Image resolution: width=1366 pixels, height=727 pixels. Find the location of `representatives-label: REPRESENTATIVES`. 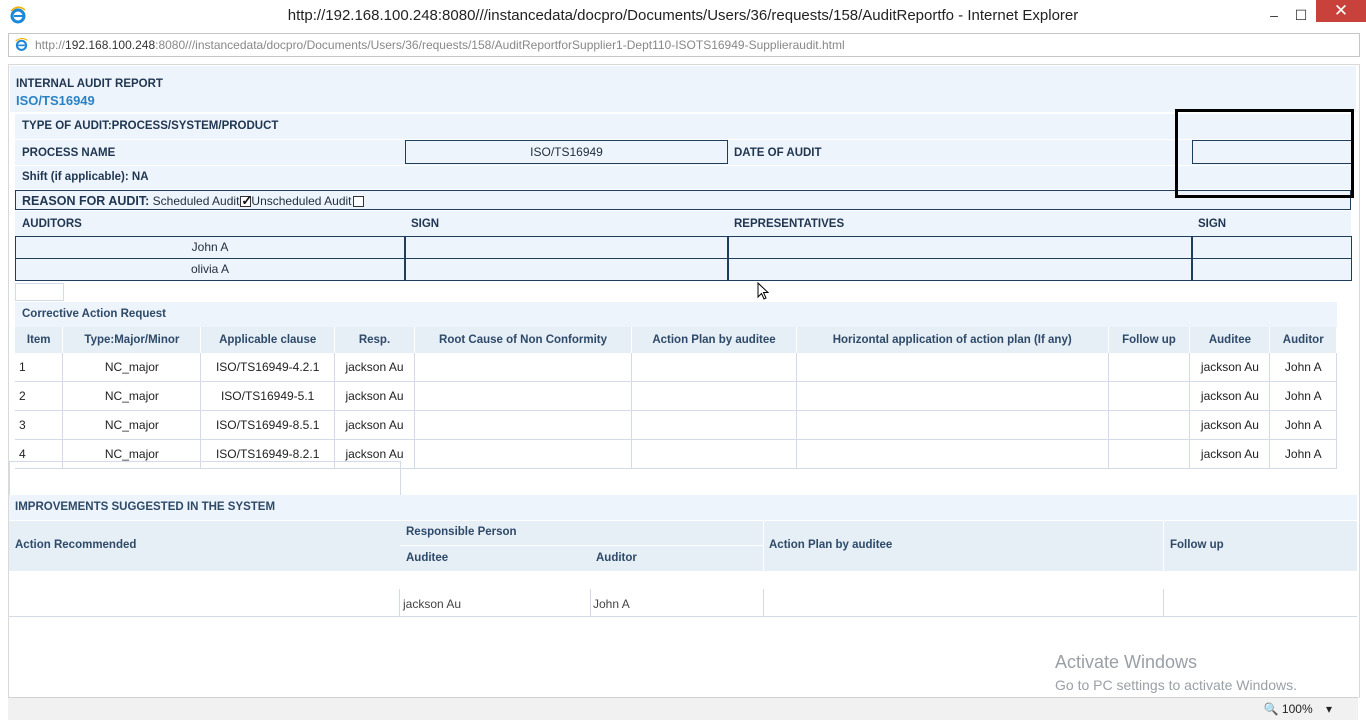

representatives-label: REPRESENTATIVES is located at coordinates (789, 224).